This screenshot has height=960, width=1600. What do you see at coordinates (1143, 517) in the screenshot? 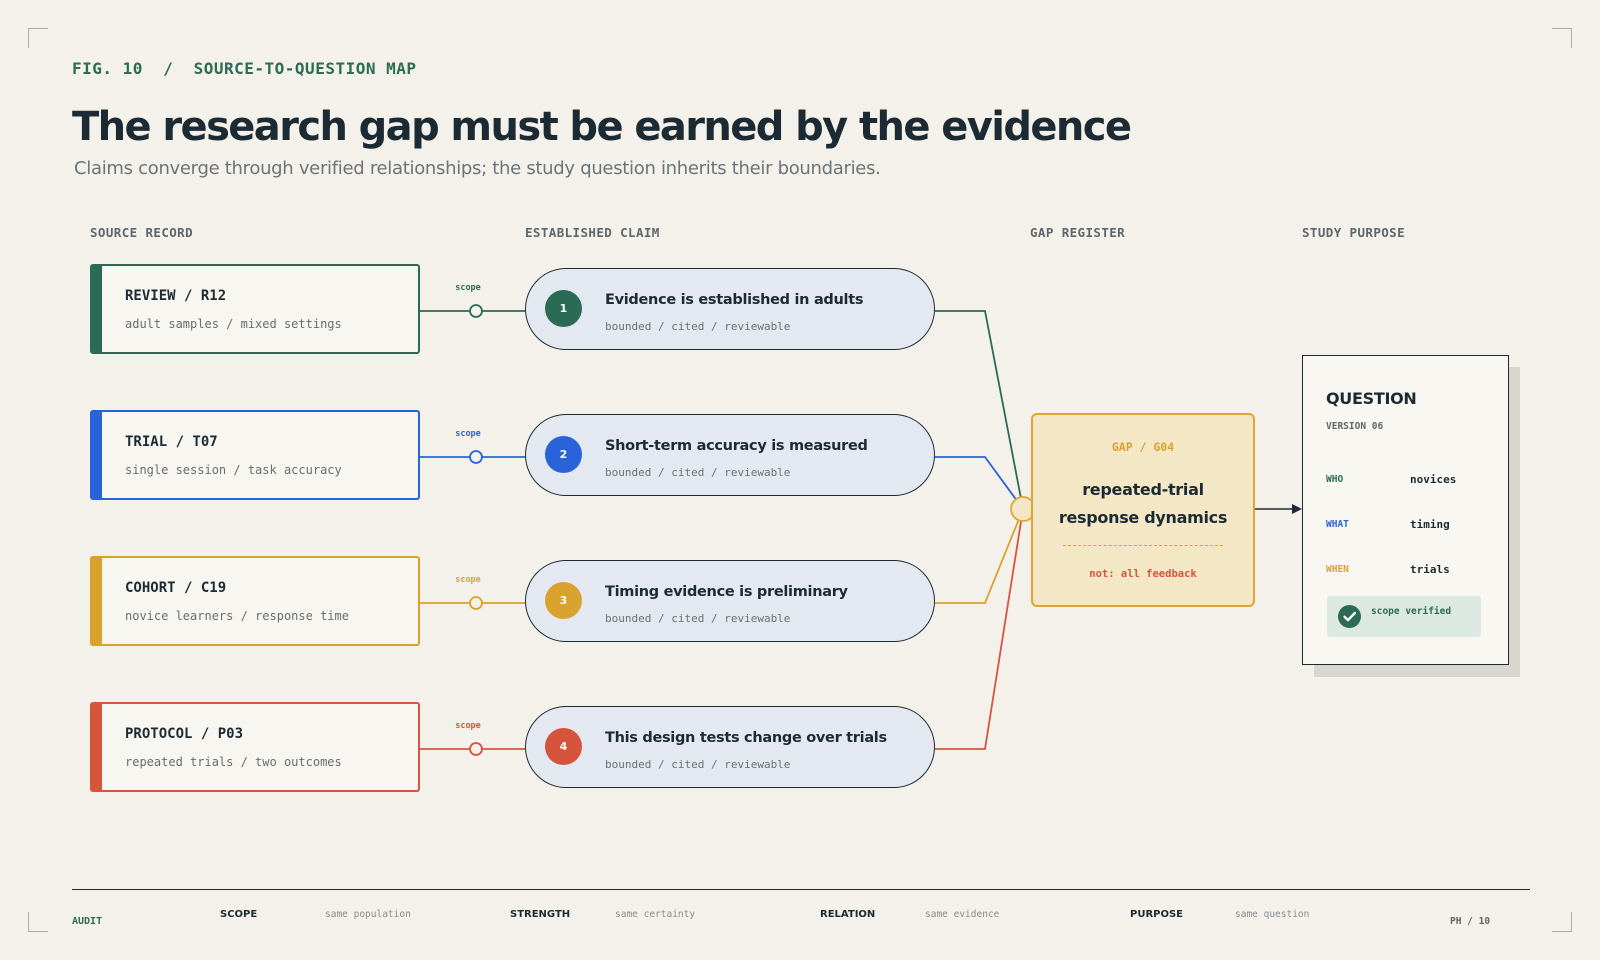
I see `gap-title-line-2: response dynamics` at bounding box center [1143, 517].